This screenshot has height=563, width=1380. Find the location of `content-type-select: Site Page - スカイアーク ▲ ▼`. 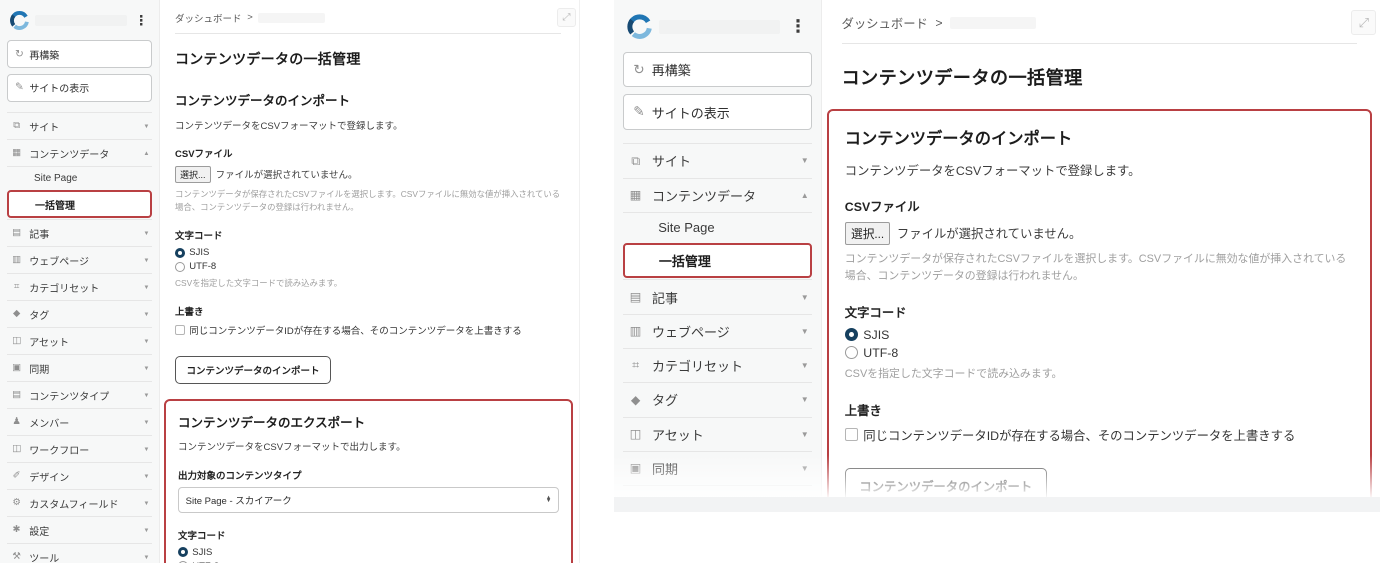

content-type-select: Site Page - スカイアーク ▲ ▼ is located at coordinates (368, 500).